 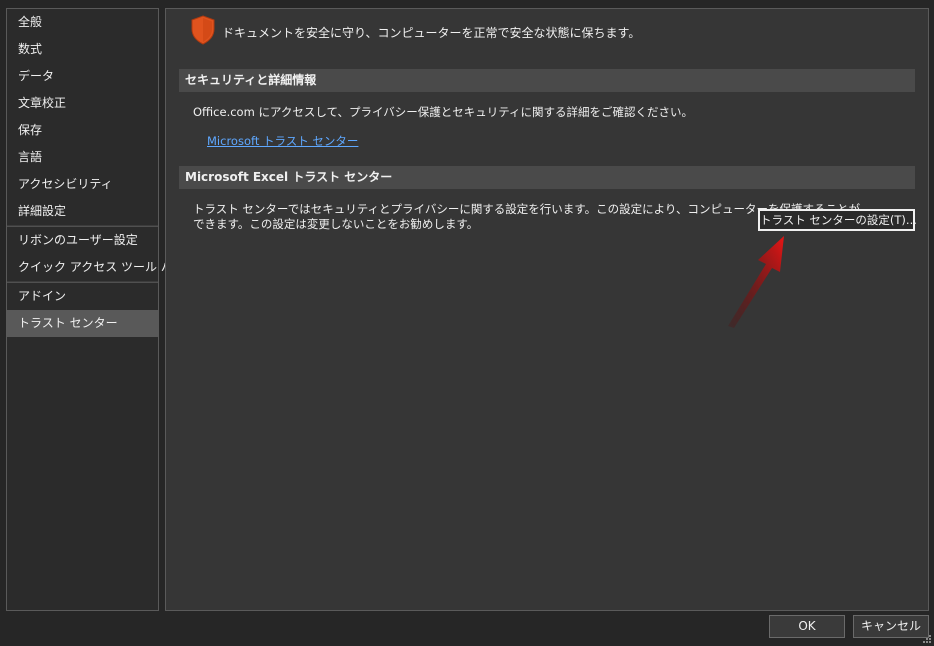 I want to click on sidebar-item-quick-access-toolbar: クイック アクセス ツール バー, so click(x=96, y=267).